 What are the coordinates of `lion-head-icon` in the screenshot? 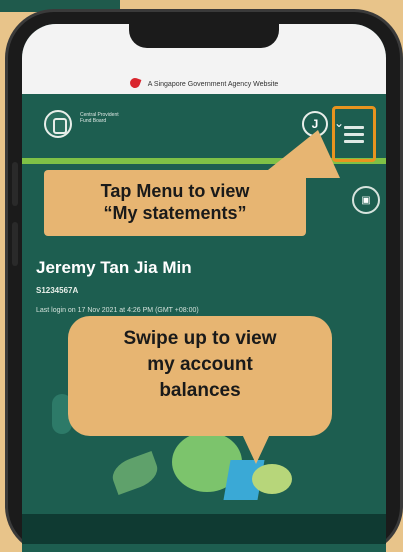 It's located at (135, 83).